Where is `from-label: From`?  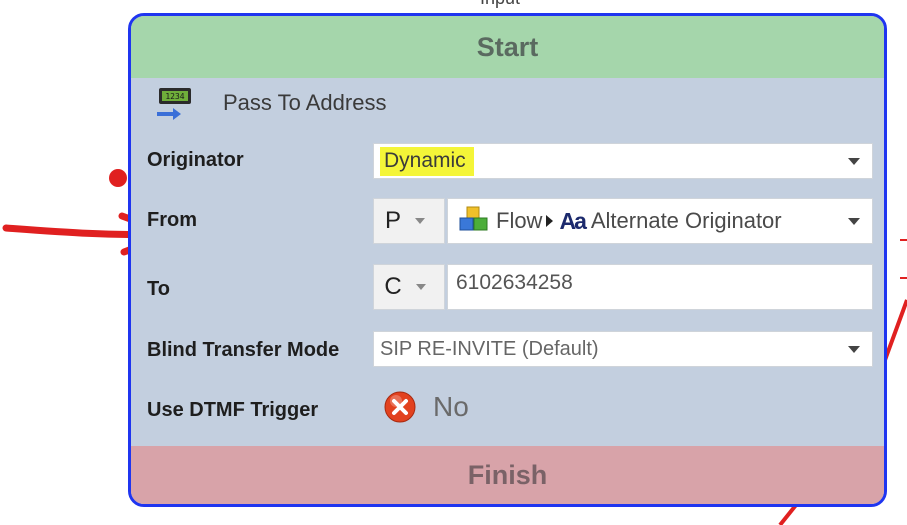 from-label: From is located at coordinates (172, 220).